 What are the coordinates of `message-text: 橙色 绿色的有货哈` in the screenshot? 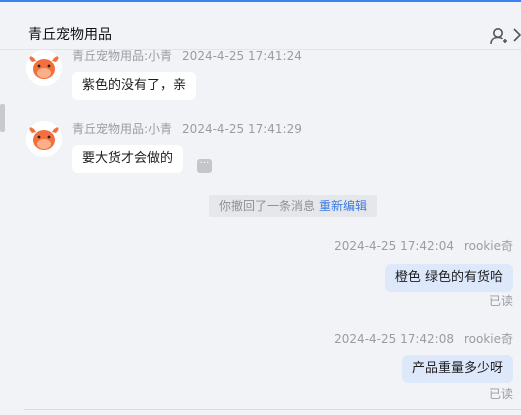 It's located at (448, 277).